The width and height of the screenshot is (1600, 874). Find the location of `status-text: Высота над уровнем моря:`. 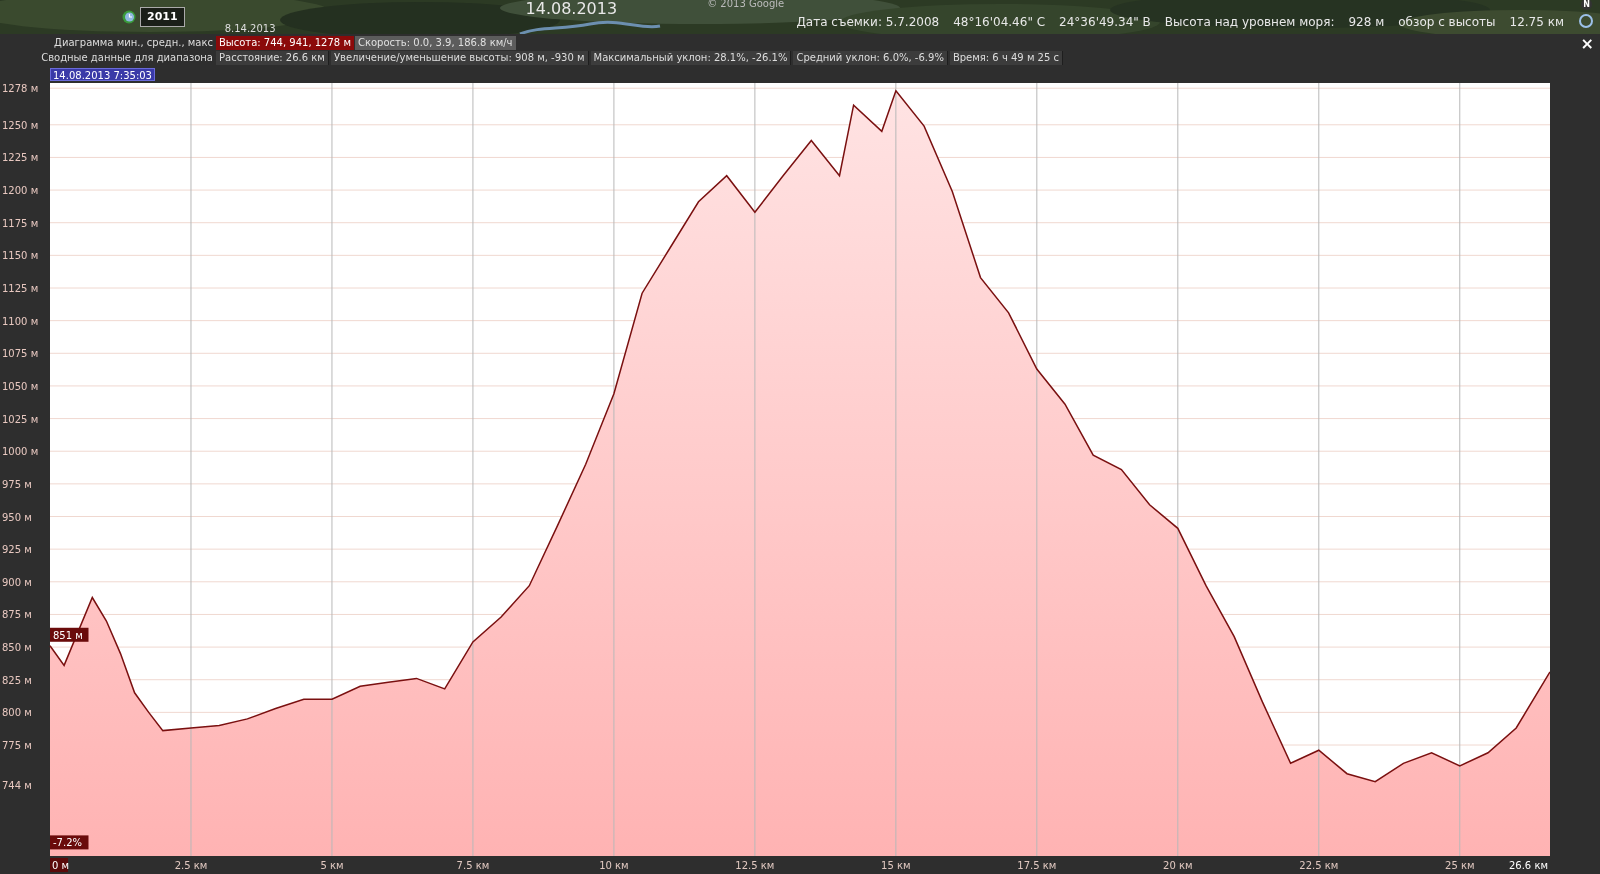

status-text: Высота над уровнем моря: is located at coordinates (1249, 22).